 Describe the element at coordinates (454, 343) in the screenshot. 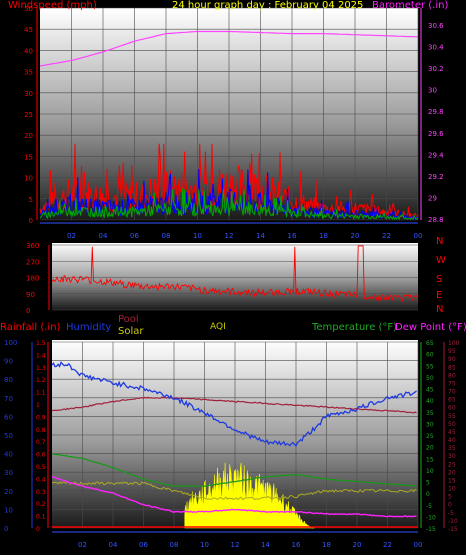

I see `dewpoint-tick-label: 100` at that location.